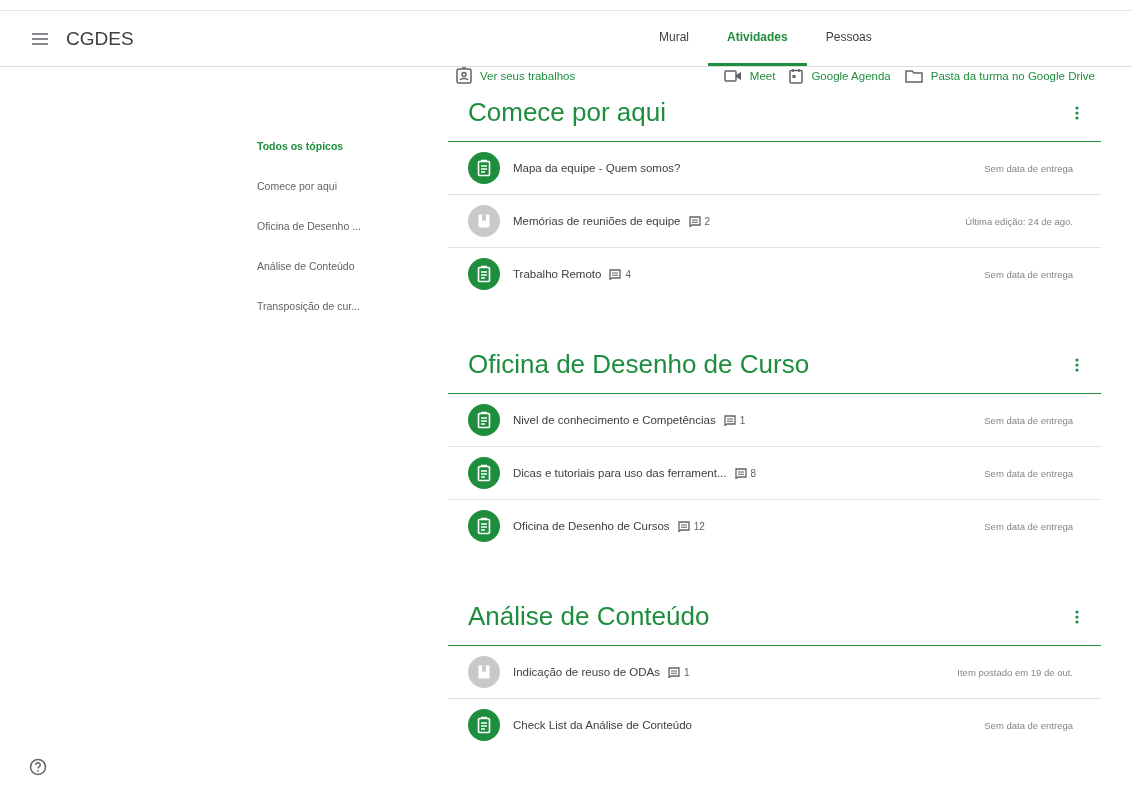 This screenshot has height=786, width=1132. I want to click on toolbar-link: Meet, so click(749, 75).